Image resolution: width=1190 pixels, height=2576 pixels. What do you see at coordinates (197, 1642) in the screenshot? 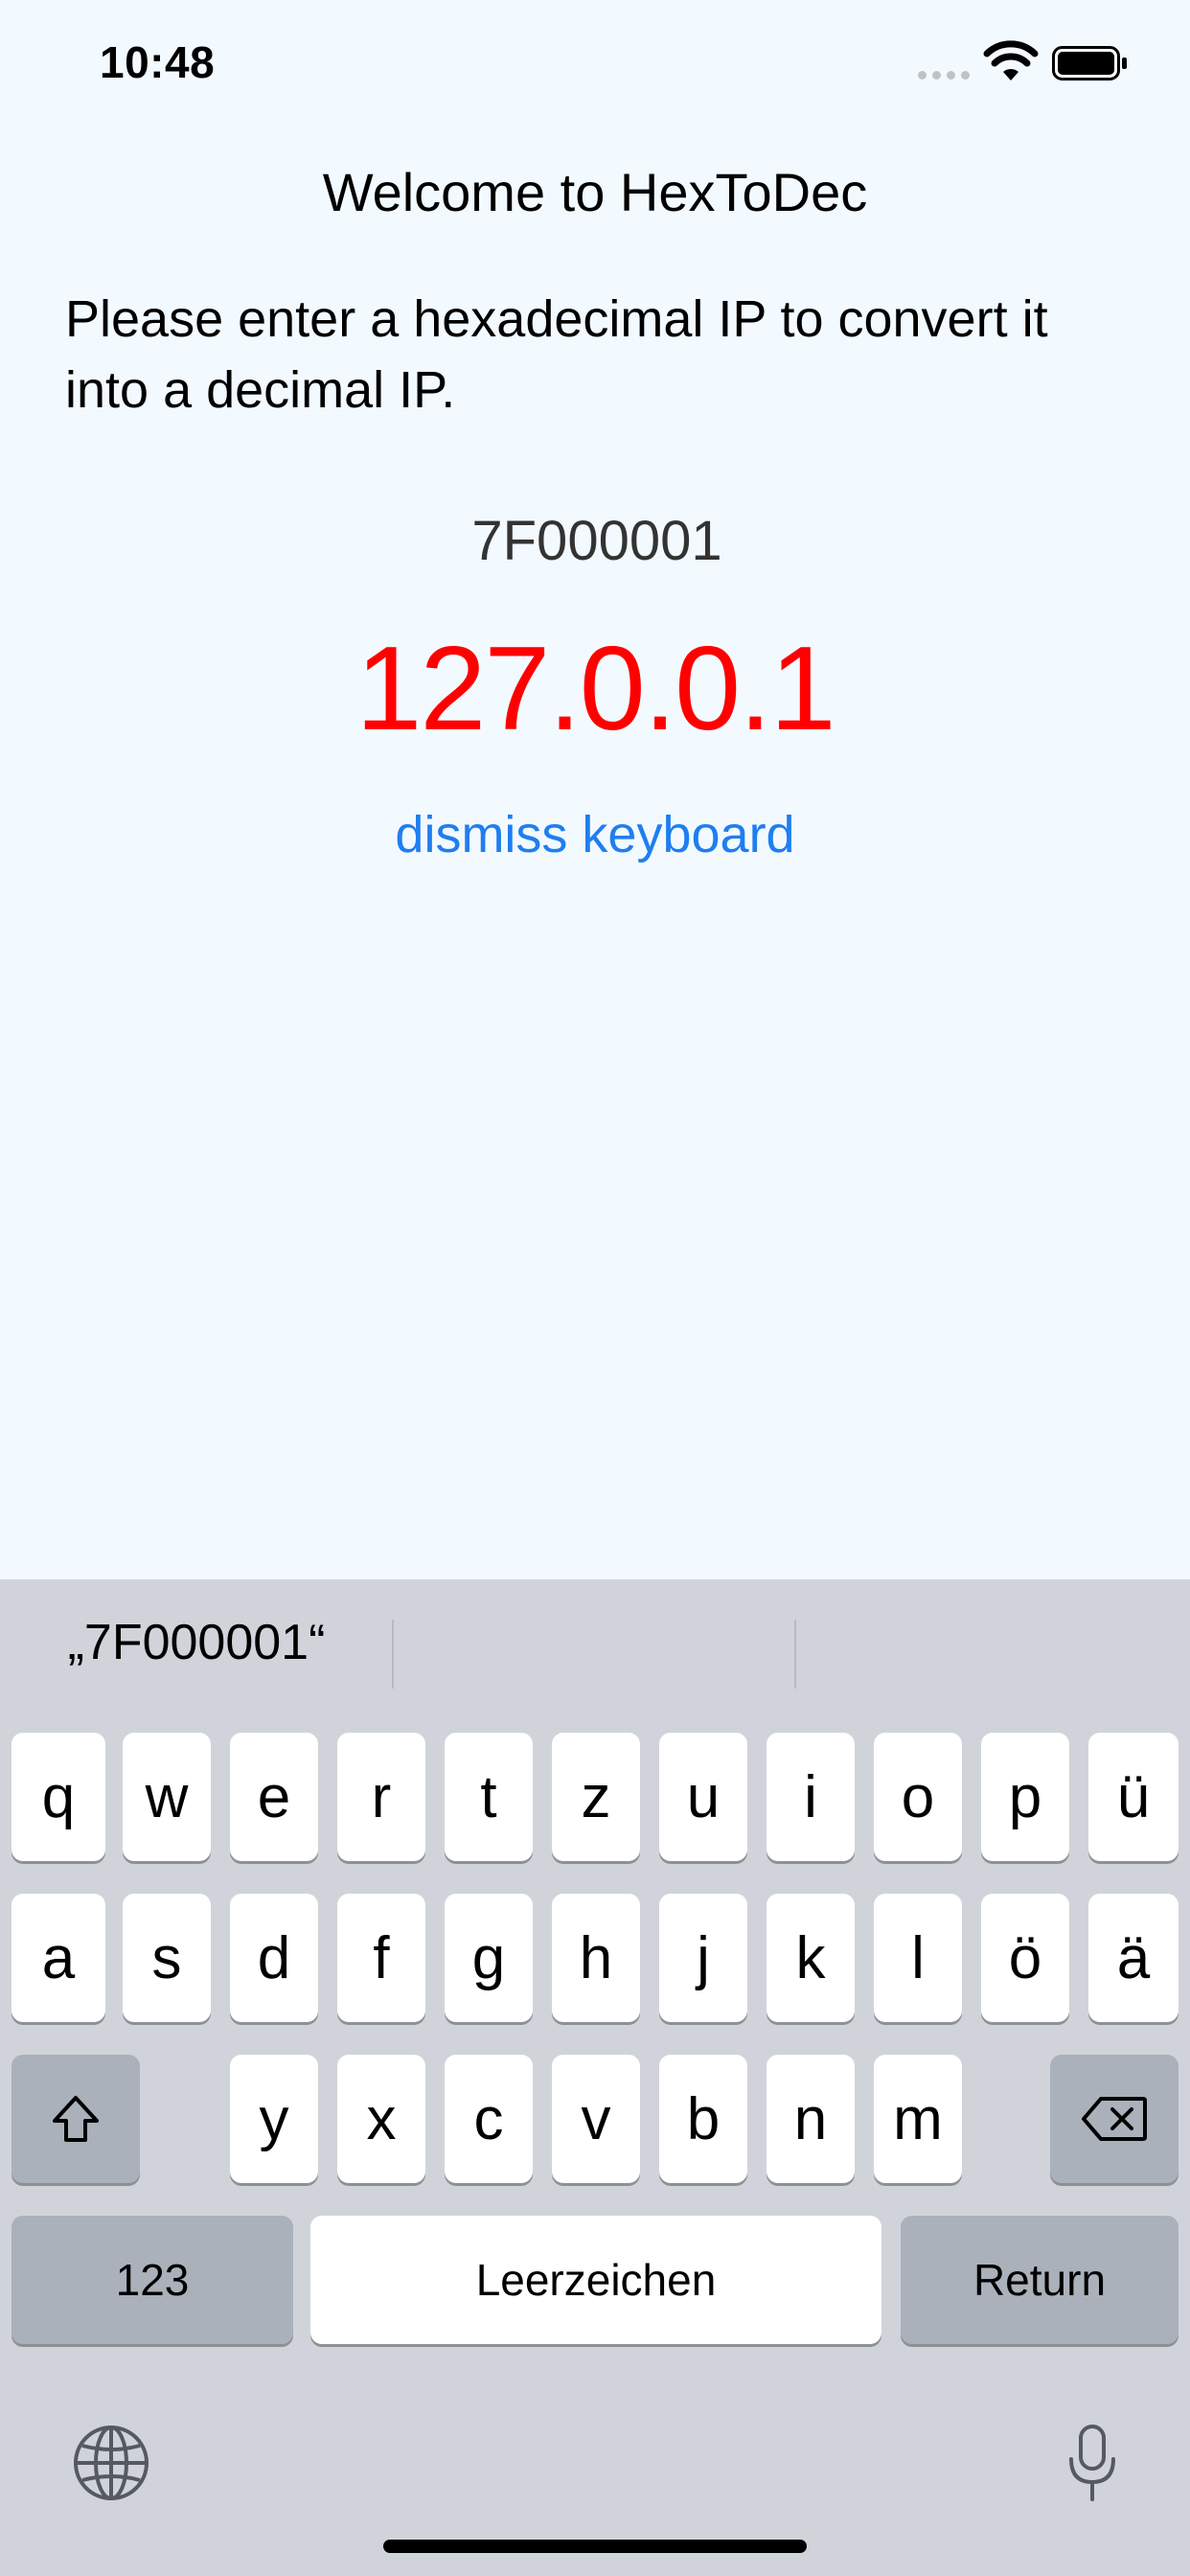
I see `suggestion-item: „7F000001“` at bounding box center [197, 1642].